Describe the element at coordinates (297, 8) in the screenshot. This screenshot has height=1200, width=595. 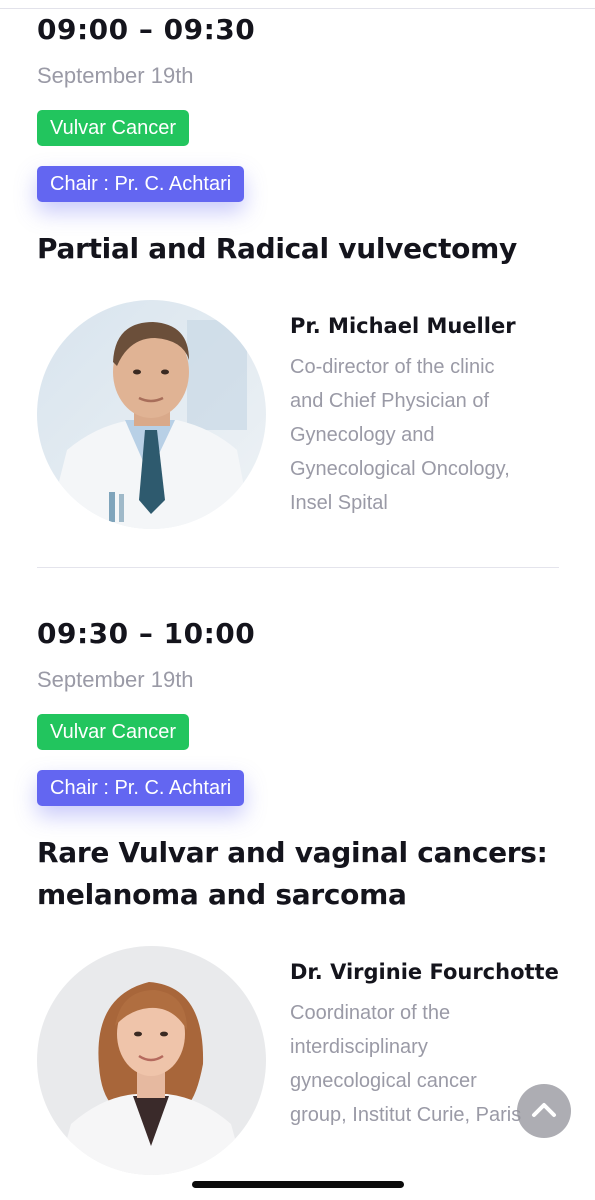
I see `top-divider` at that location.